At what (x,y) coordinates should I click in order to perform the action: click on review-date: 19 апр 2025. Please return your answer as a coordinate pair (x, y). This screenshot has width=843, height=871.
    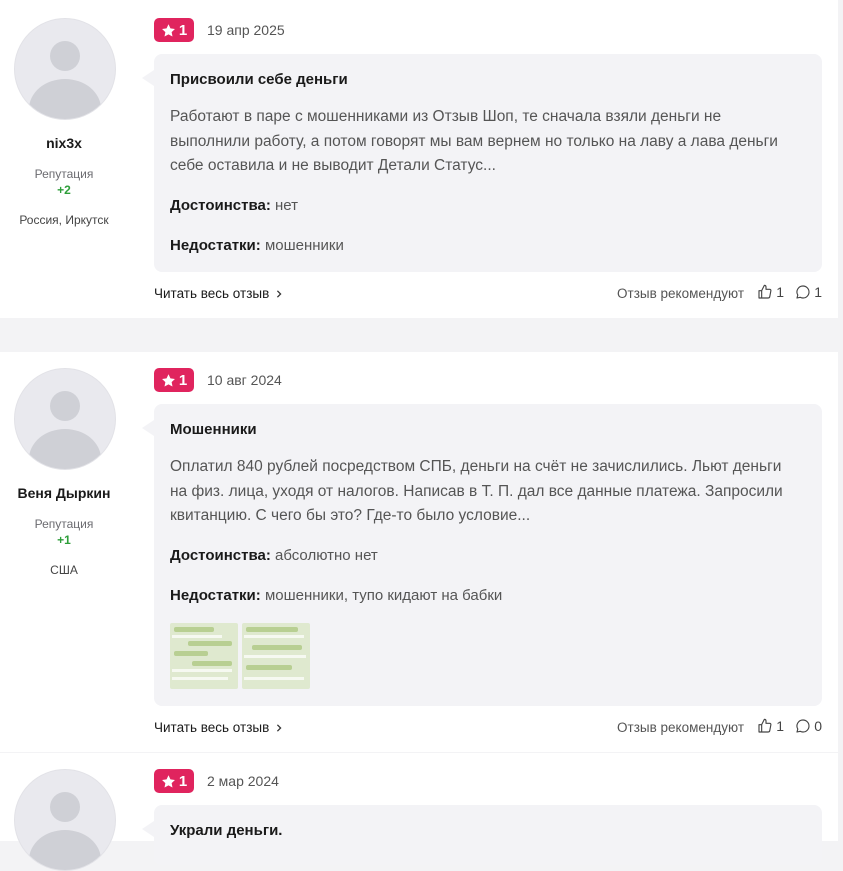
    Looking at the image, I should click on (246, 30).